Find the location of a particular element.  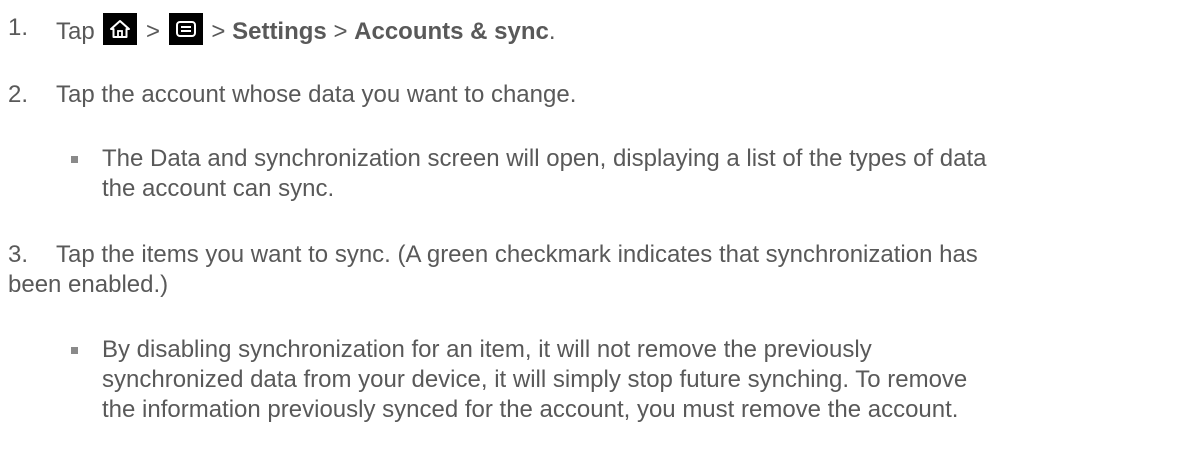

step-text: Tap > > Settings > Accounts & sync. is located at coordinates (626, 30).